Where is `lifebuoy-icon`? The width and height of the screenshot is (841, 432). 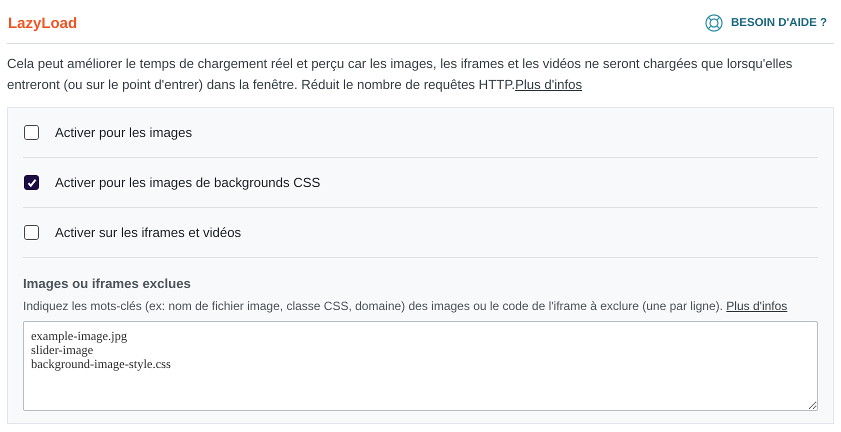
lifebuoy-icon is located at coordinates (713, 23).